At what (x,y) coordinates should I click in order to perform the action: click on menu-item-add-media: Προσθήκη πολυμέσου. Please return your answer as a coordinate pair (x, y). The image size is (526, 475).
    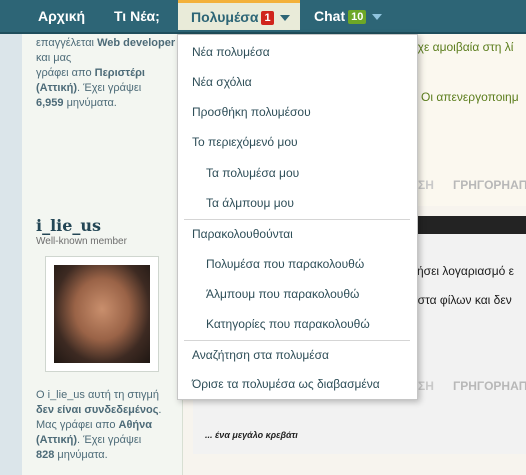
    Looking at the image, I should click on (251, 112).